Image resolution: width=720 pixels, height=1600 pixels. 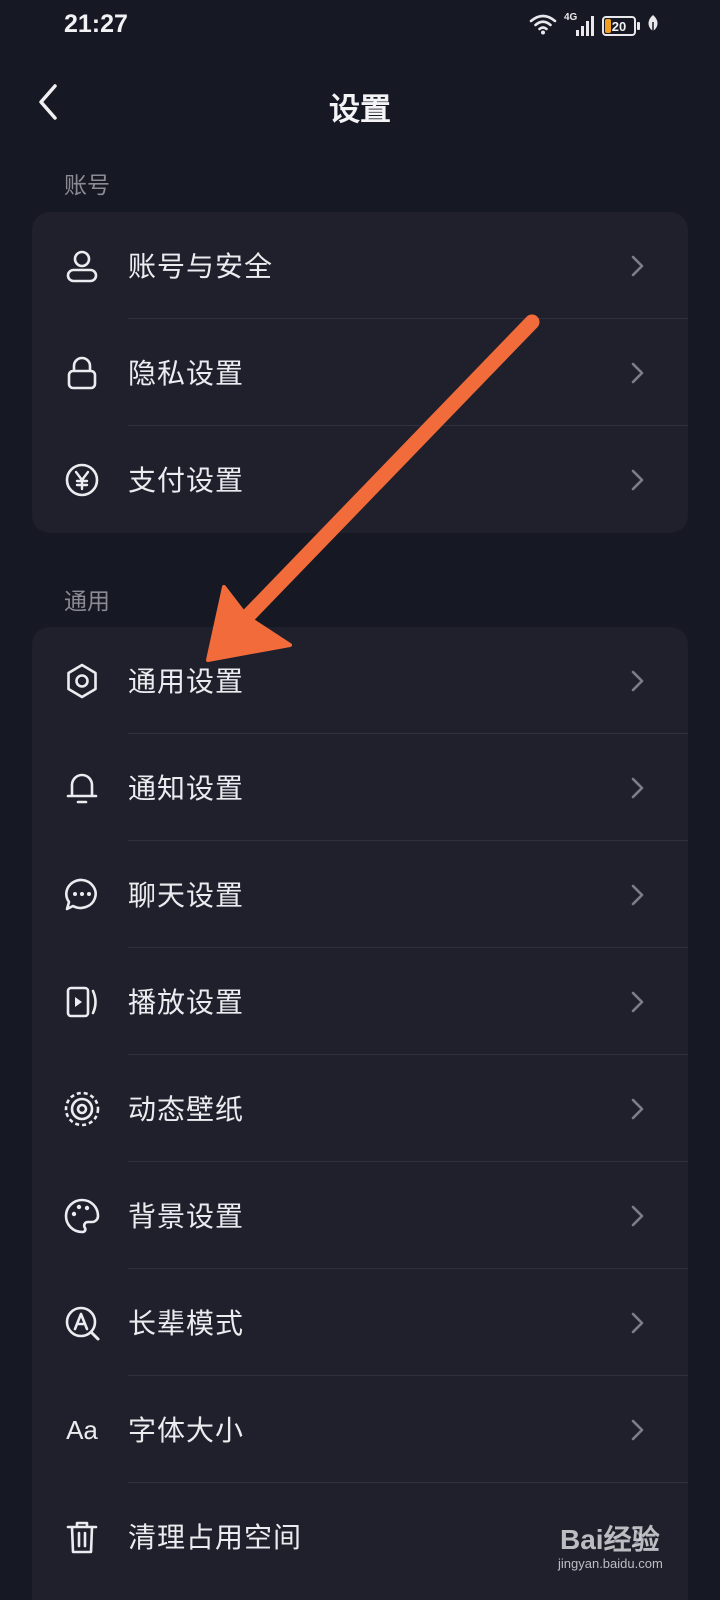 I want to click on row-privacy: 隐私设置, so click(x=360, y=372).